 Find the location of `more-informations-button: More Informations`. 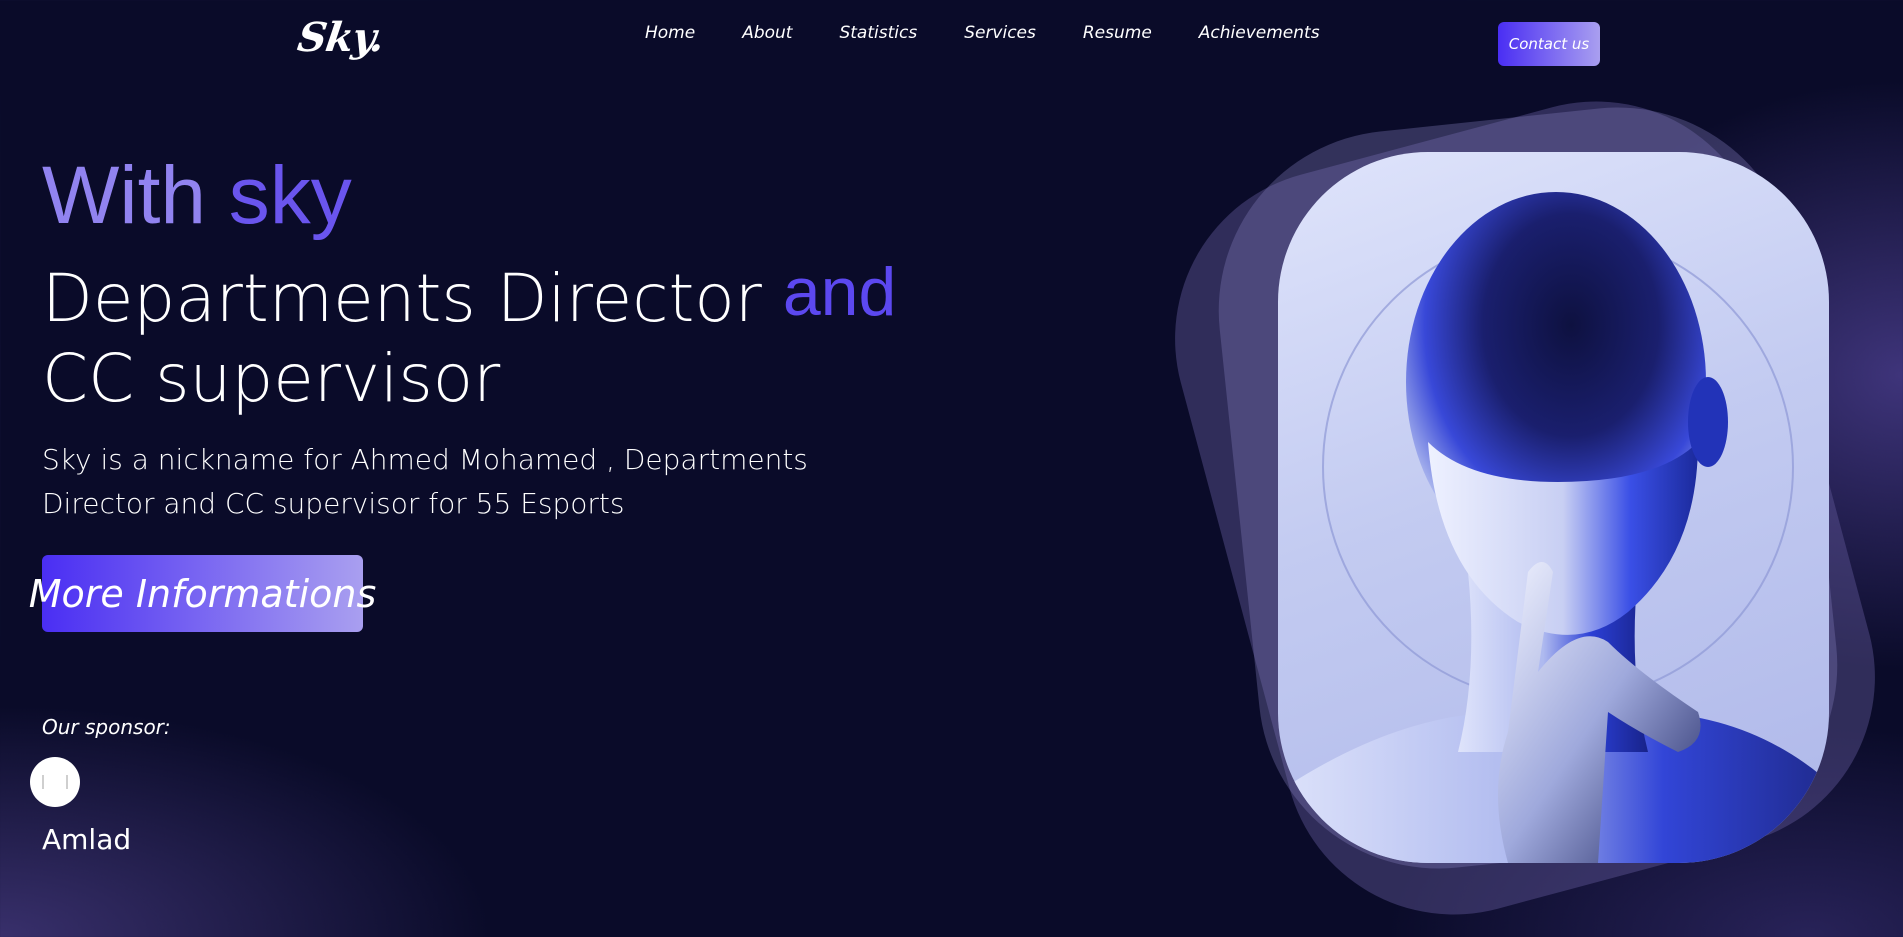

more-informations-button: More Informations is located at coordinates (202, 593).